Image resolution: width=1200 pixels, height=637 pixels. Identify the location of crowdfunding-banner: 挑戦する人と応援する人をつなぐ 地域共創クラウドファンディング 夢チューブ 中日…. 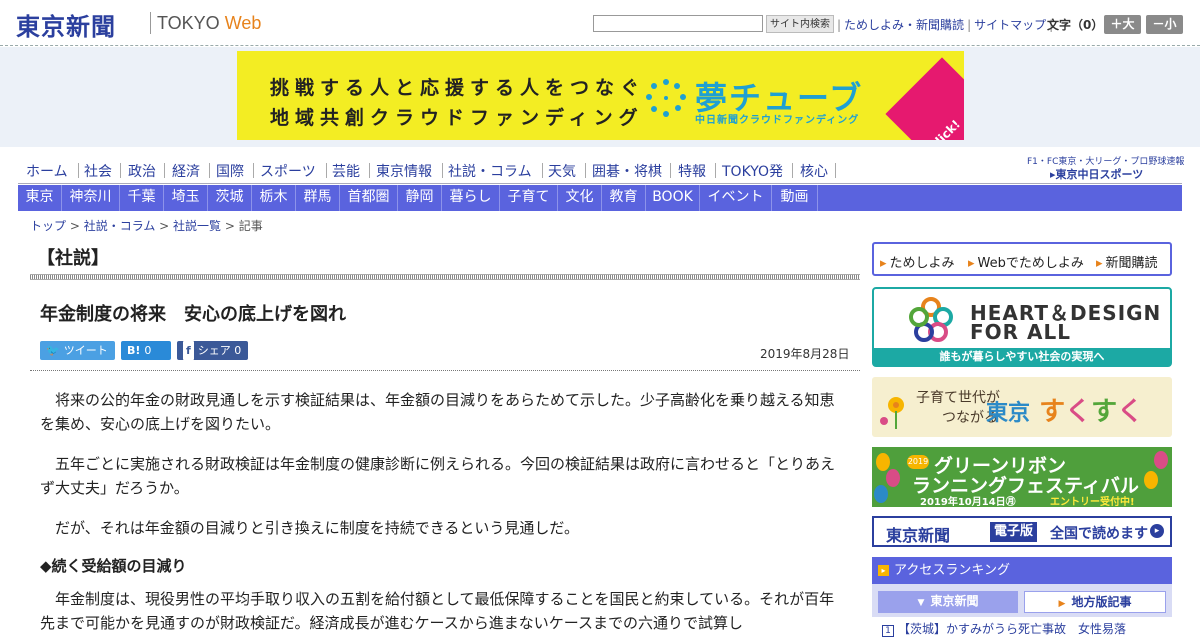
(600, 95).